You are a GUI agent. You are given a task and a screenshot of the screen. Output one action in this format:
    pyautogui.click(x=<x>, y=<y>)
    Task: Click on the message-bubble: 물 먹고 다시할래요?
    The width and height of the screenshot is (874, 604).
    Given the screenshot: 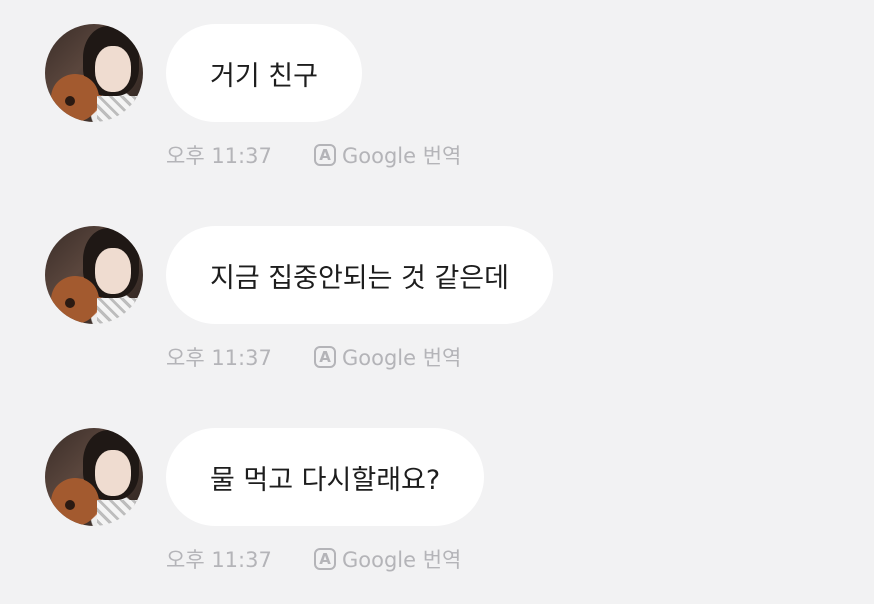 What is the action you would take?
    pyautogui.click(x=325, y=477)
    